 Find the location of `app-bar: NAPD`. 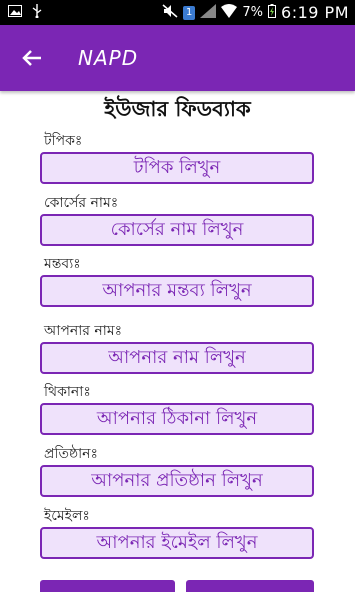

app-bar: NAPD is located at coordinates (177, 58).